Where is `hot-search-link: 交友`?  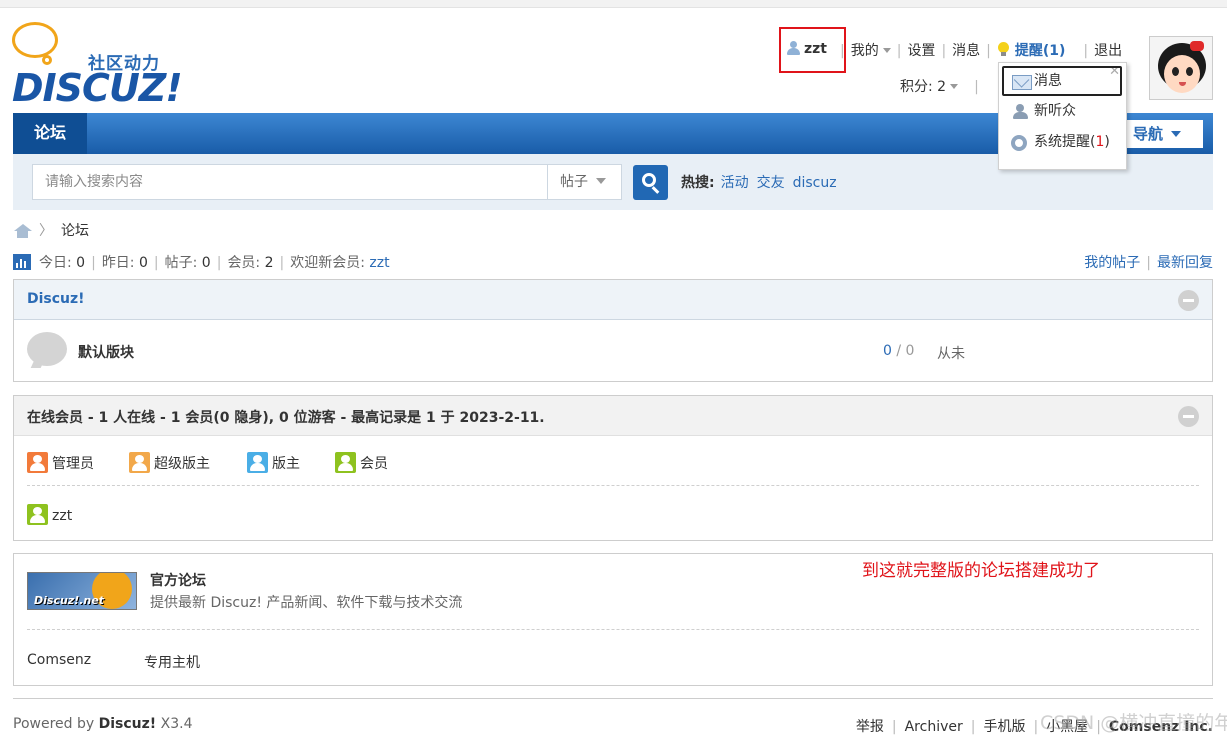 hot-search-link: 交友 is located at coordinates (771, 183).